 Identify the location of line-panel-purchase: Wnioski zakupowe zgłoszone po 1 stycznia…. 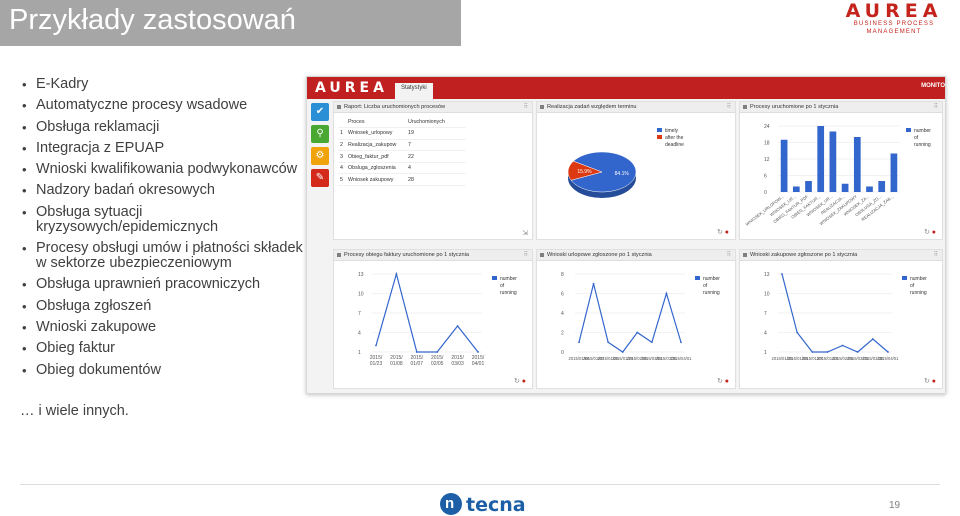
(841, 319).